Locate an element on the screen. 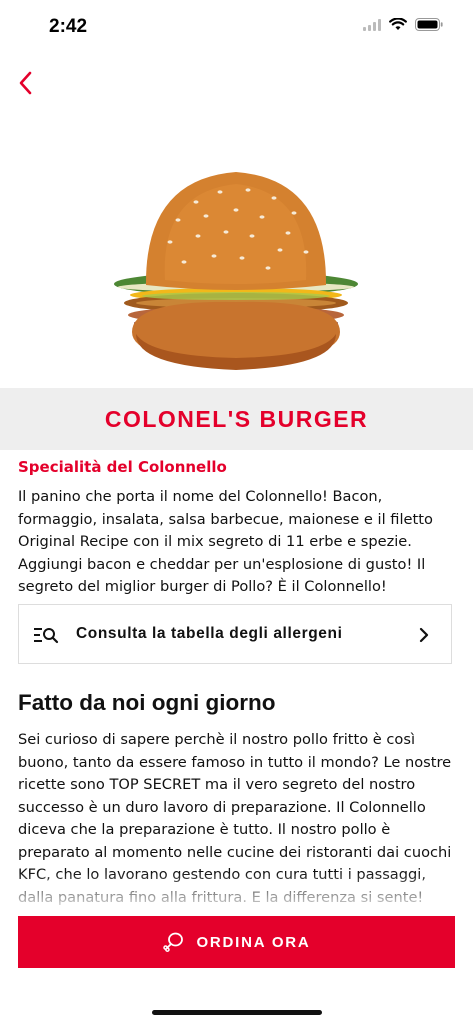 The image size is (473, 1024). chevron-left-icon is located at coordinates (25, 83).